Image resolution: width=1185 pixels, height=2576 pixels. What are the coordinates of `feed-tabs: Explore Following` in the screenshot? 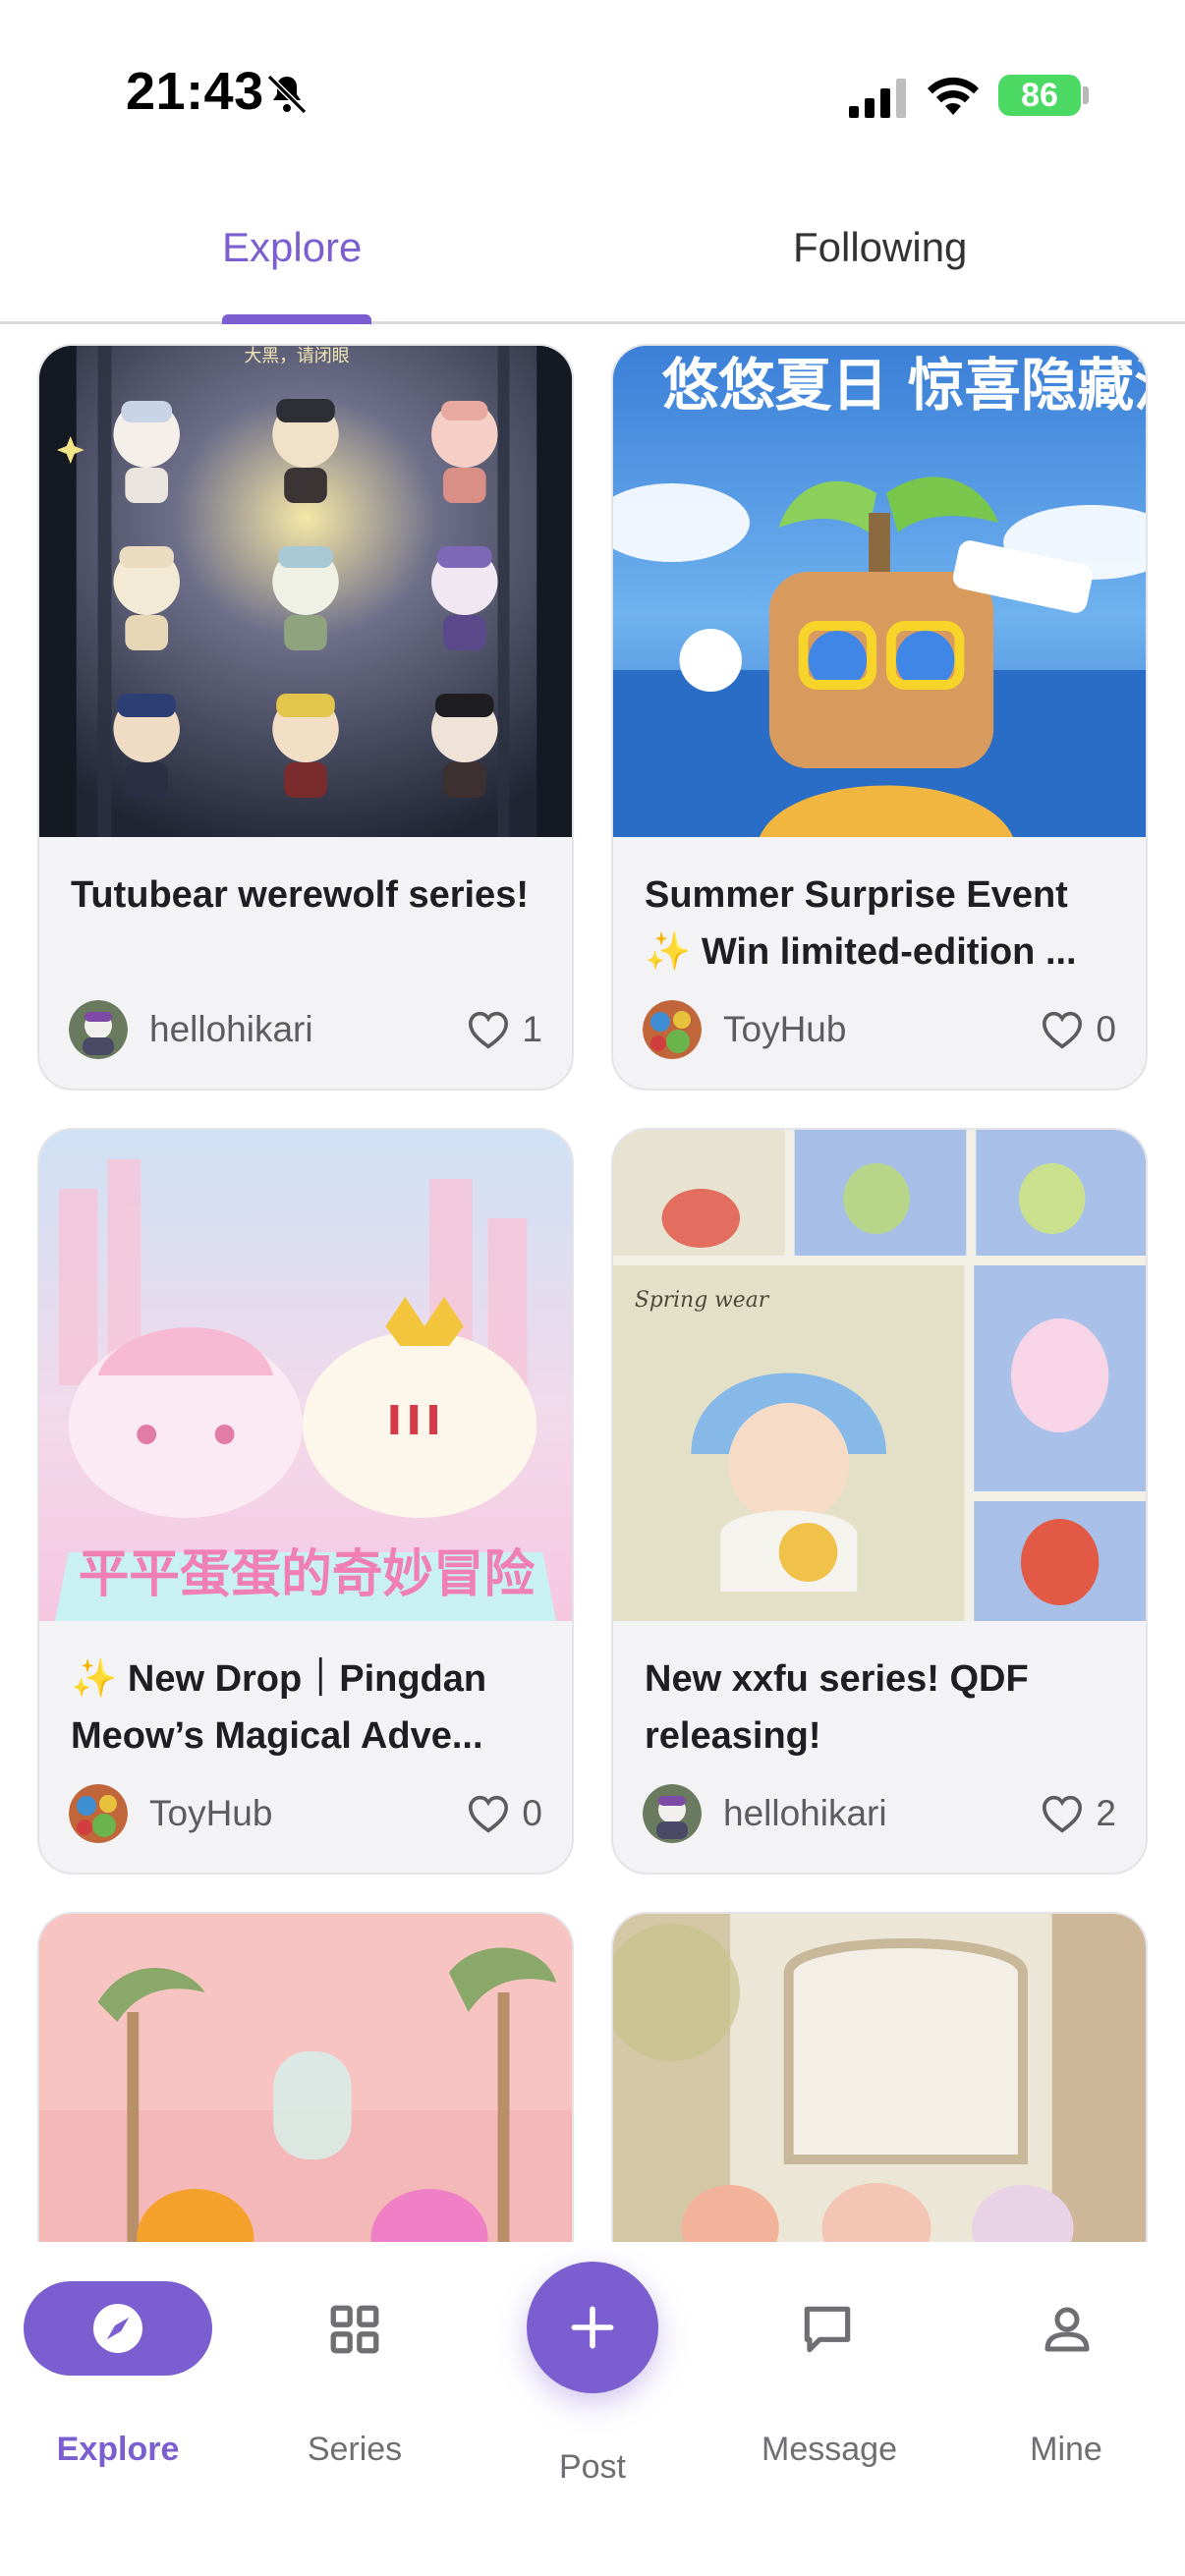 It's located at (592, 260).